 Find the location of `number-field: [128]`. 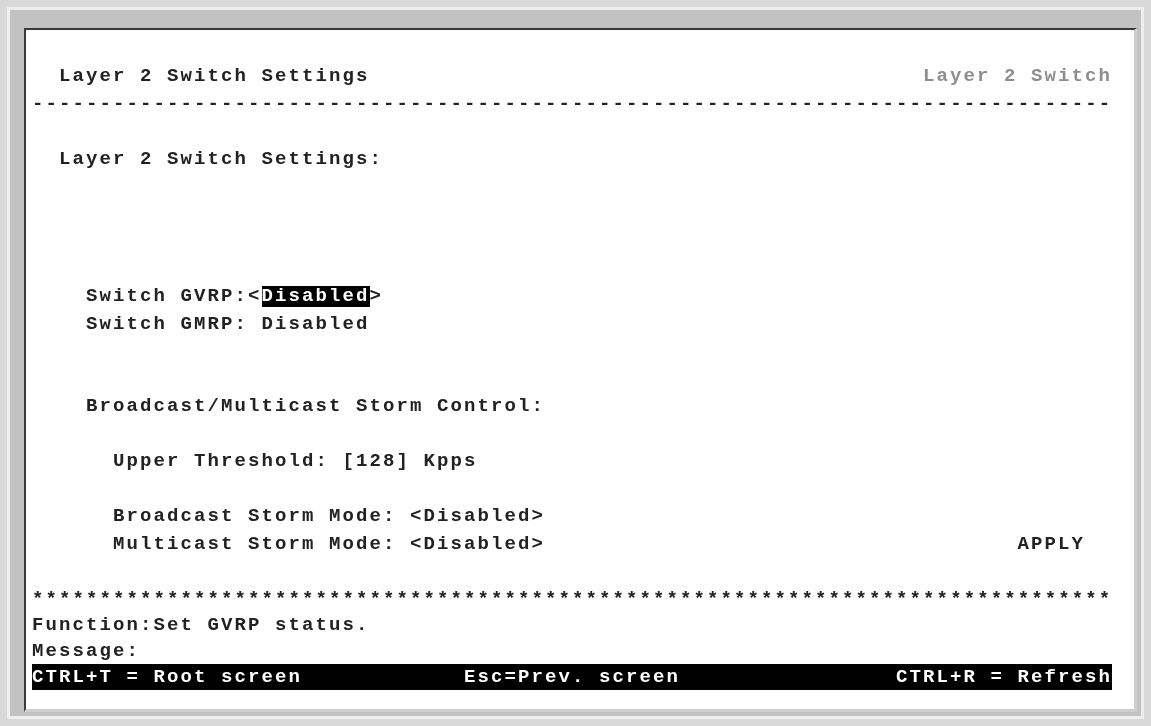

number-field: [128] is located at coordinates (376, 462).